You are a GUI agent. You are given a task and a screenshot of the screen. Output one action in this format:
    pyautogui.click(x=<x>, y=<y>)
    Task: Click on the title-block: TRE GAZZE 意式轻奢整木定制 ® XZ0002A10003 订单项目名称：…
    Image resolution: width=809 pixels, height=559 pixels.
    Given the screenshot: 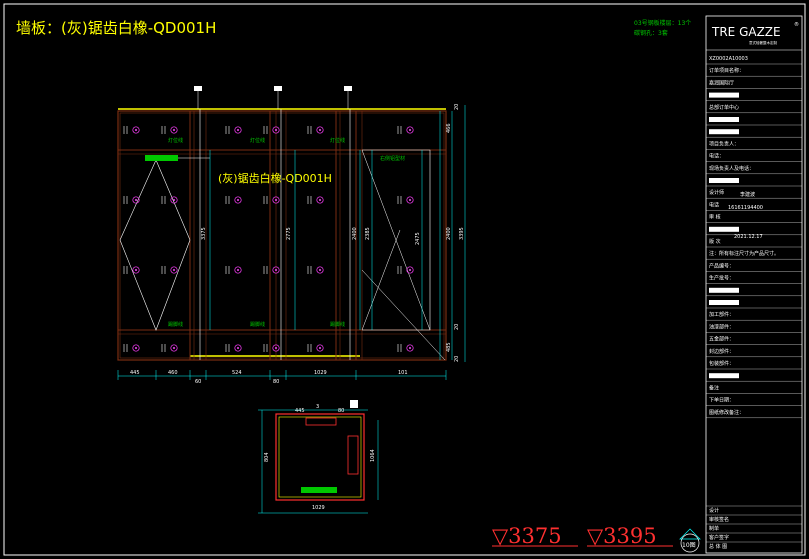 What is the action you would take?
    pyautogui.click(x=754, y=284)
    